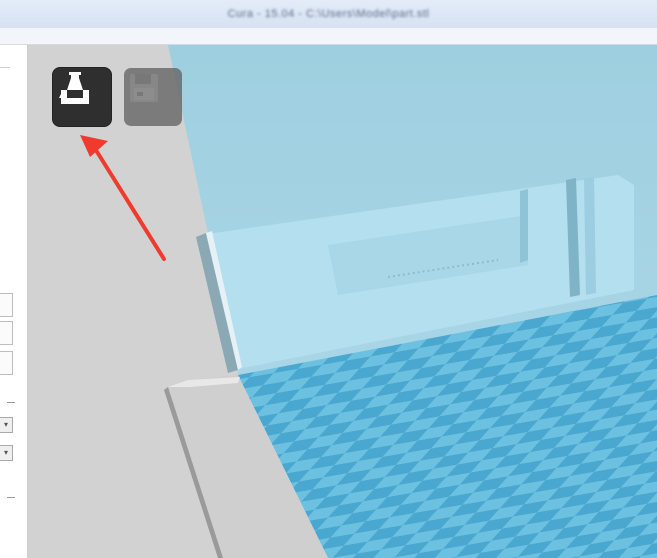  What do you see at coordinates (14, 301) in the screenshot?
I see `settings-panel: ▾ ▾` at bounding box center [14, 301].